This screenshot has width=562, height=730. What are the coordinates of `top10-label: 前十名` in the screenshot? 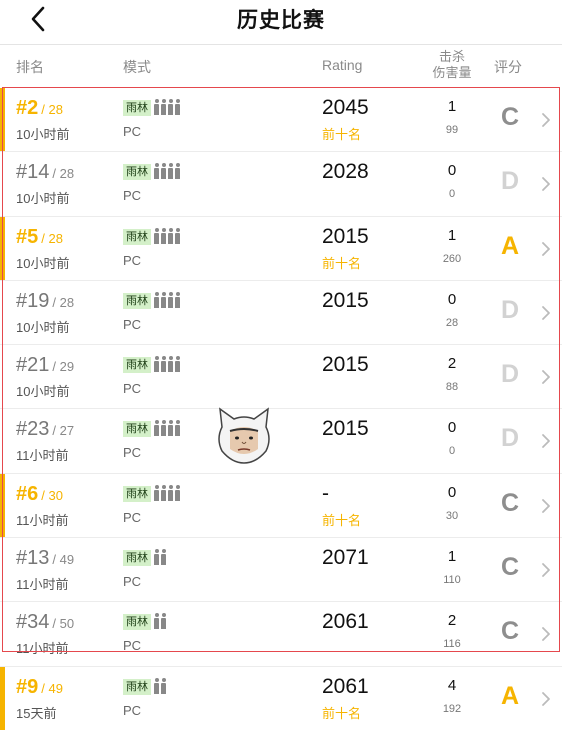 It's located at (342, 134).